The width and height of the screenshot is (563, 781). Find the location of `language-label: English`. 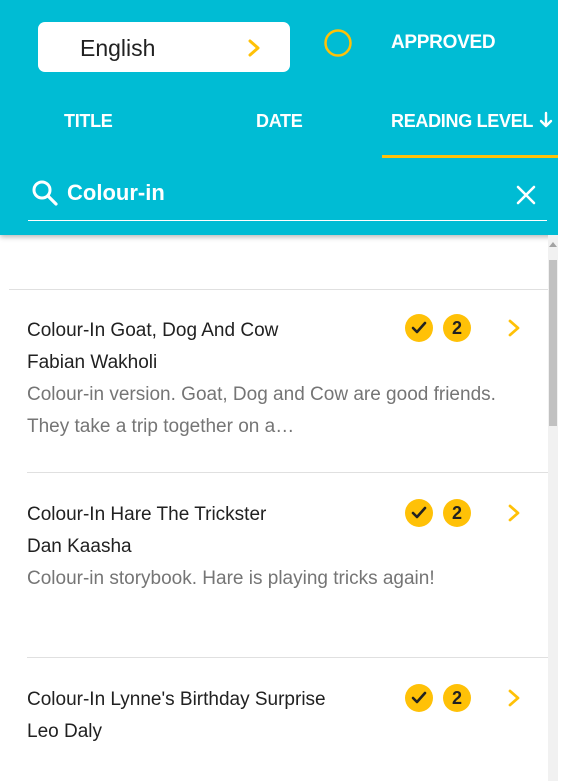

language-label: English is located at coordinates (118, 48).